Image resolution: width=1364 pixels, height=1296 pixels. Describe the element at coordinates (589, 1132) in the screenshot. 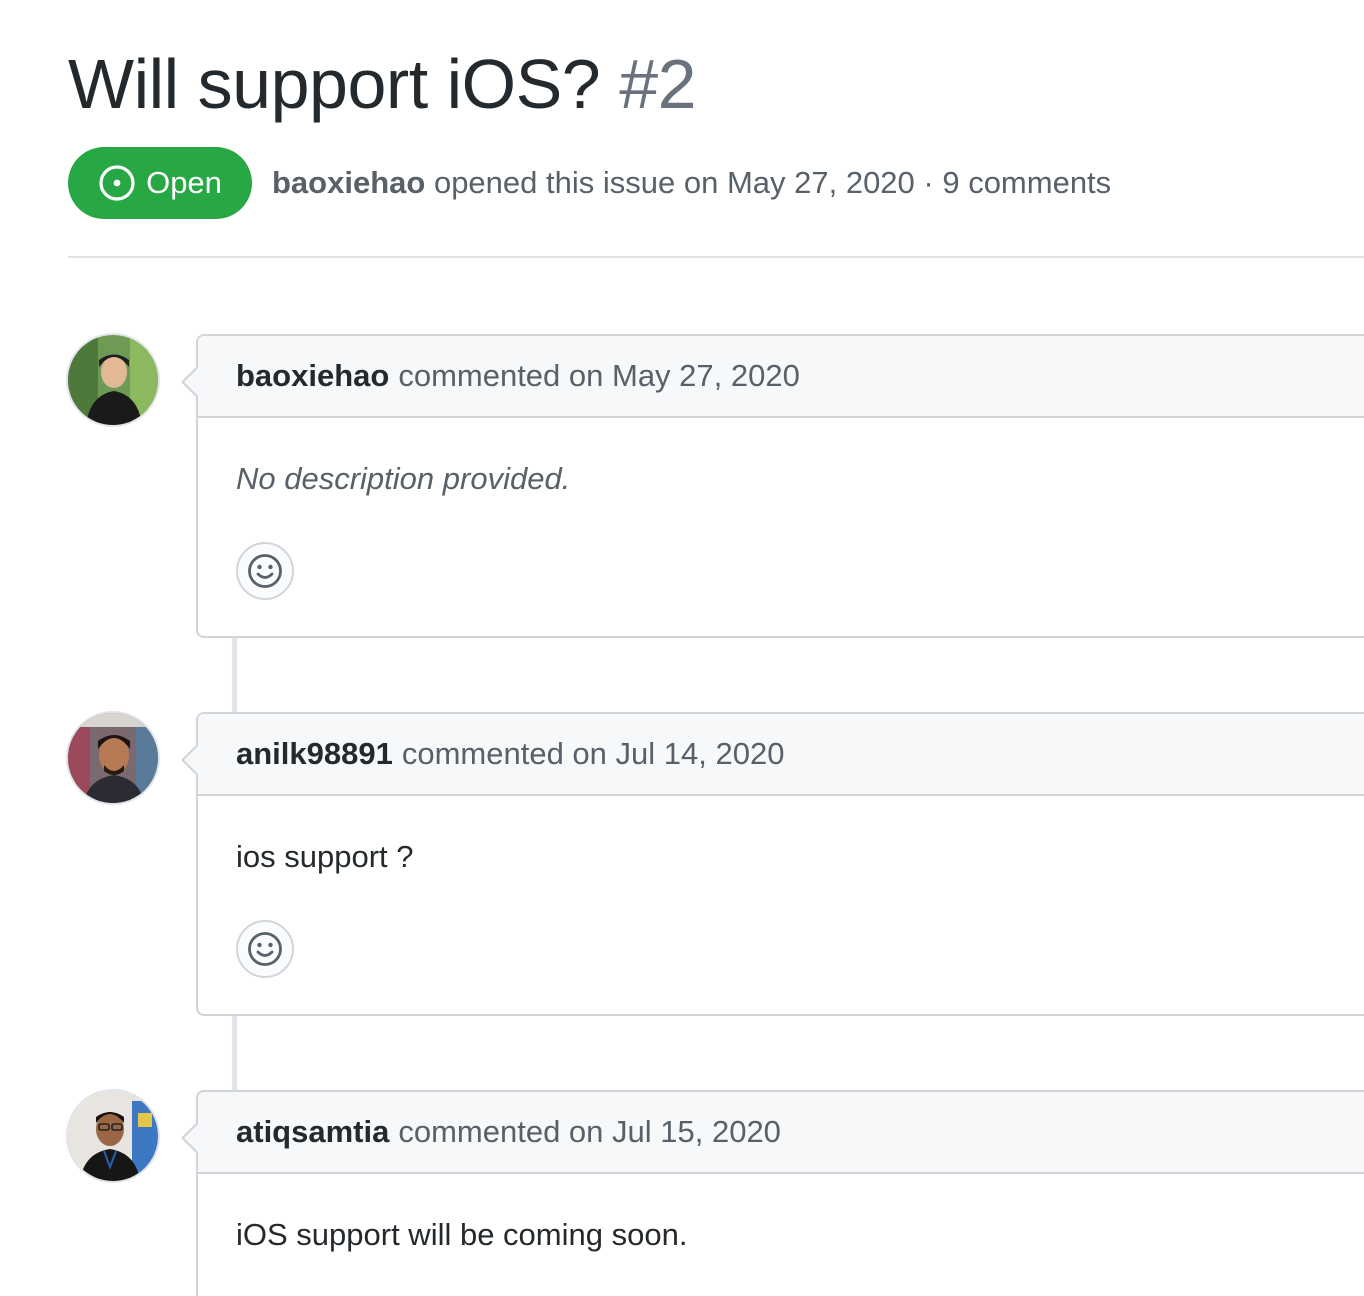

I see `comment-timestamp: commented on Jul 15, 2020` at that location.